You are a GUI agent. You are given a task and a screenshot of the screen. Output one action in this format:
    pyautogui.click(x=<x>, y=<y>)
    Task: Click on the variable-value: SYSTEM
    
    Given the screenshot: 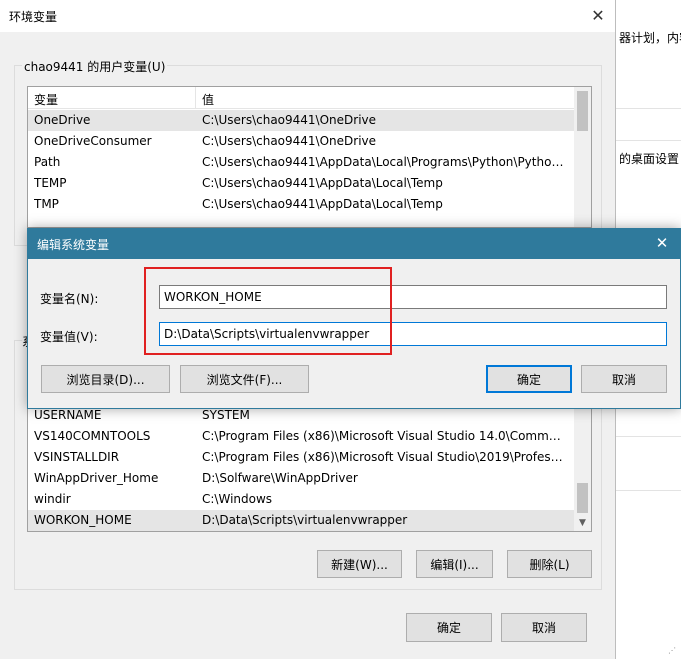 What is the action you would take?
    pyautogui.click(x=226, y=415)
    